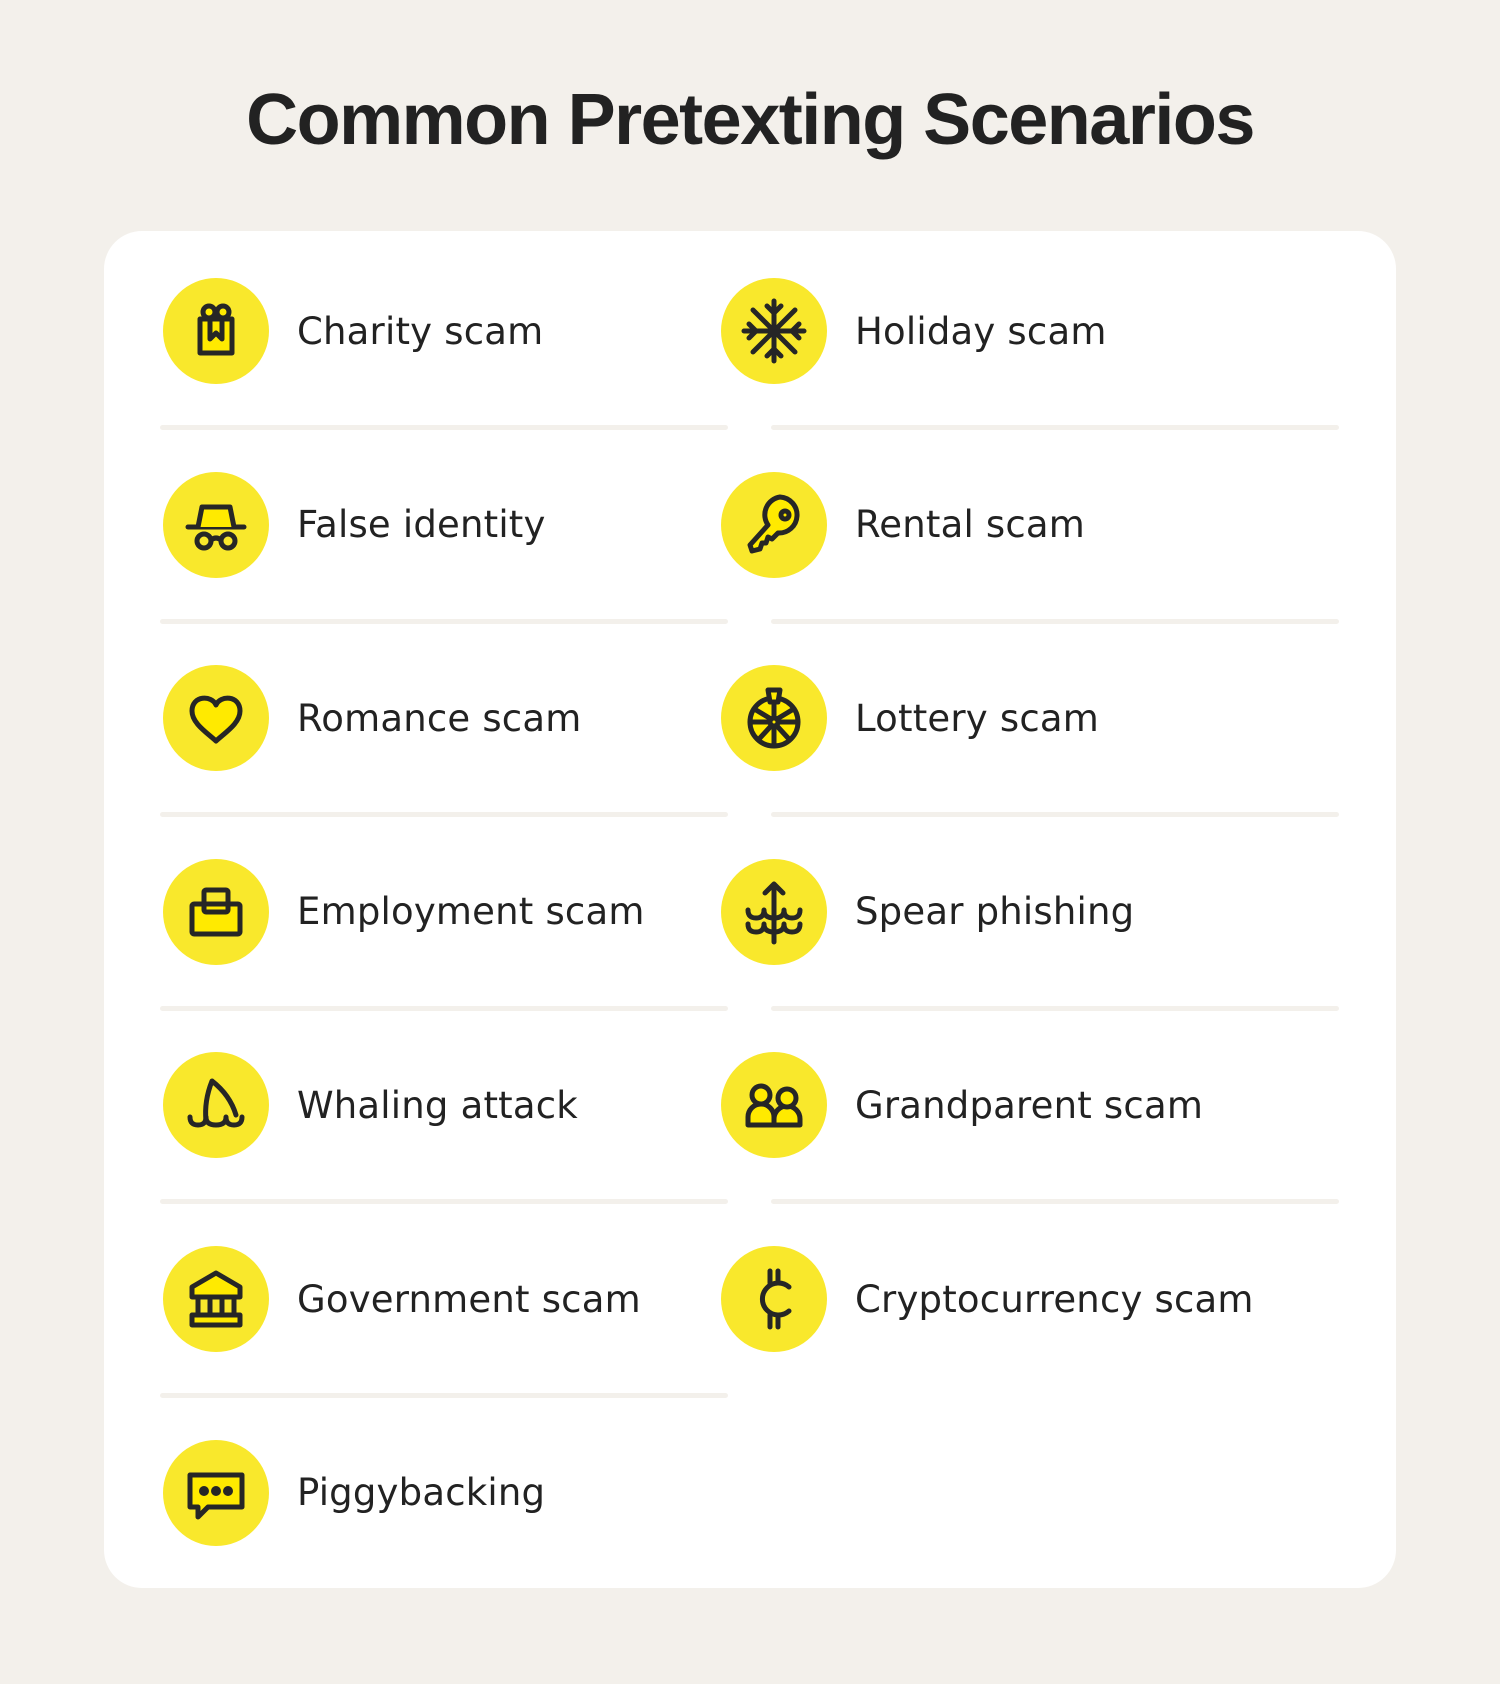  What do you see at coordinates (437, 1105) in the screenshot?
I see `scenario-label: Whaling attack` at bounding box center [437, 1105].